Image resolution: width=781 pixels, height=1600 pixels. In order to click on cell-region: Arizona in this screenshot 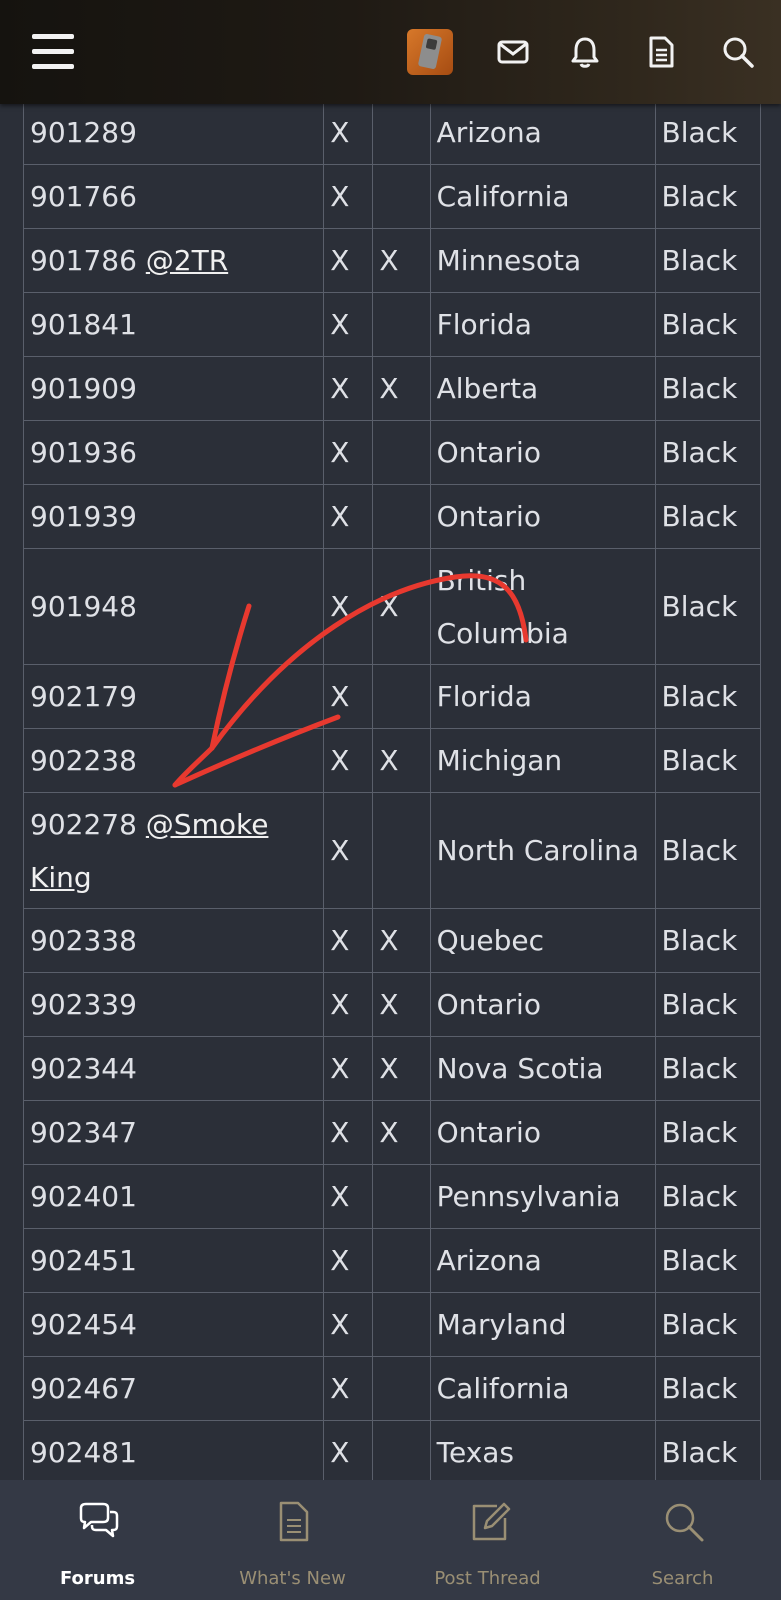, I will do `click(542, 1260)`.